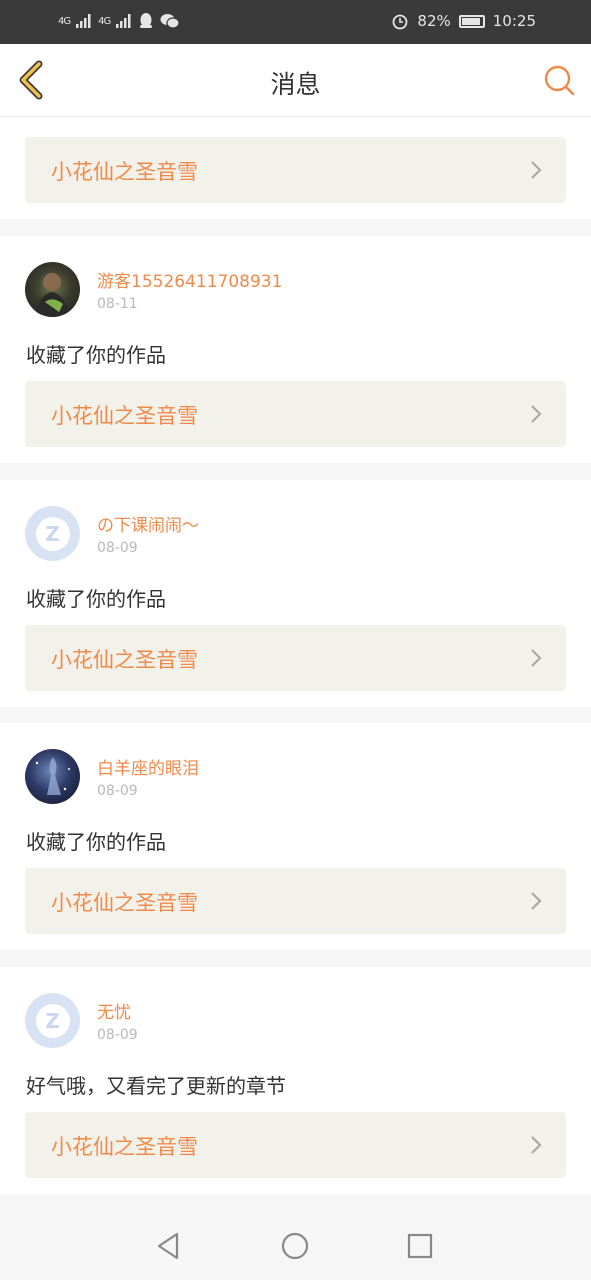 Image resolution: width=591 pixels, height=1280 pixels. What do you see at coordinates (434, 21) in the screenshot?
I see `battery-percent: 82%` at bounding box center [434, 21].